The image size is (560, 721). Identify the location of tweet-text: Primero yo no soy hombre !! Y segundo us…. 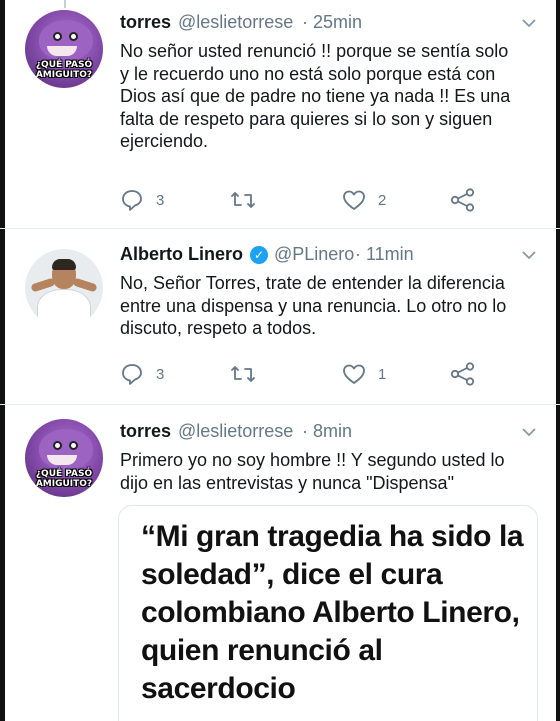
(332, 471).